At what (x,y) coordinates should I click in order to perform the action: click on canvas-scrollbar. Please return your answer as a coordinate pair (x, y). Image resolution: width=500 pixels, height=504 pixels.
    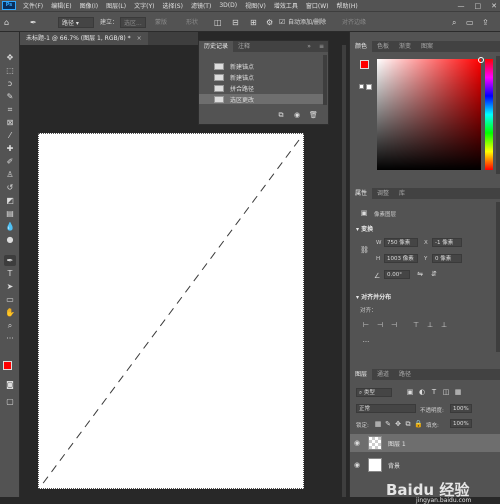
    Looking at the image, I should click on (344, 271).